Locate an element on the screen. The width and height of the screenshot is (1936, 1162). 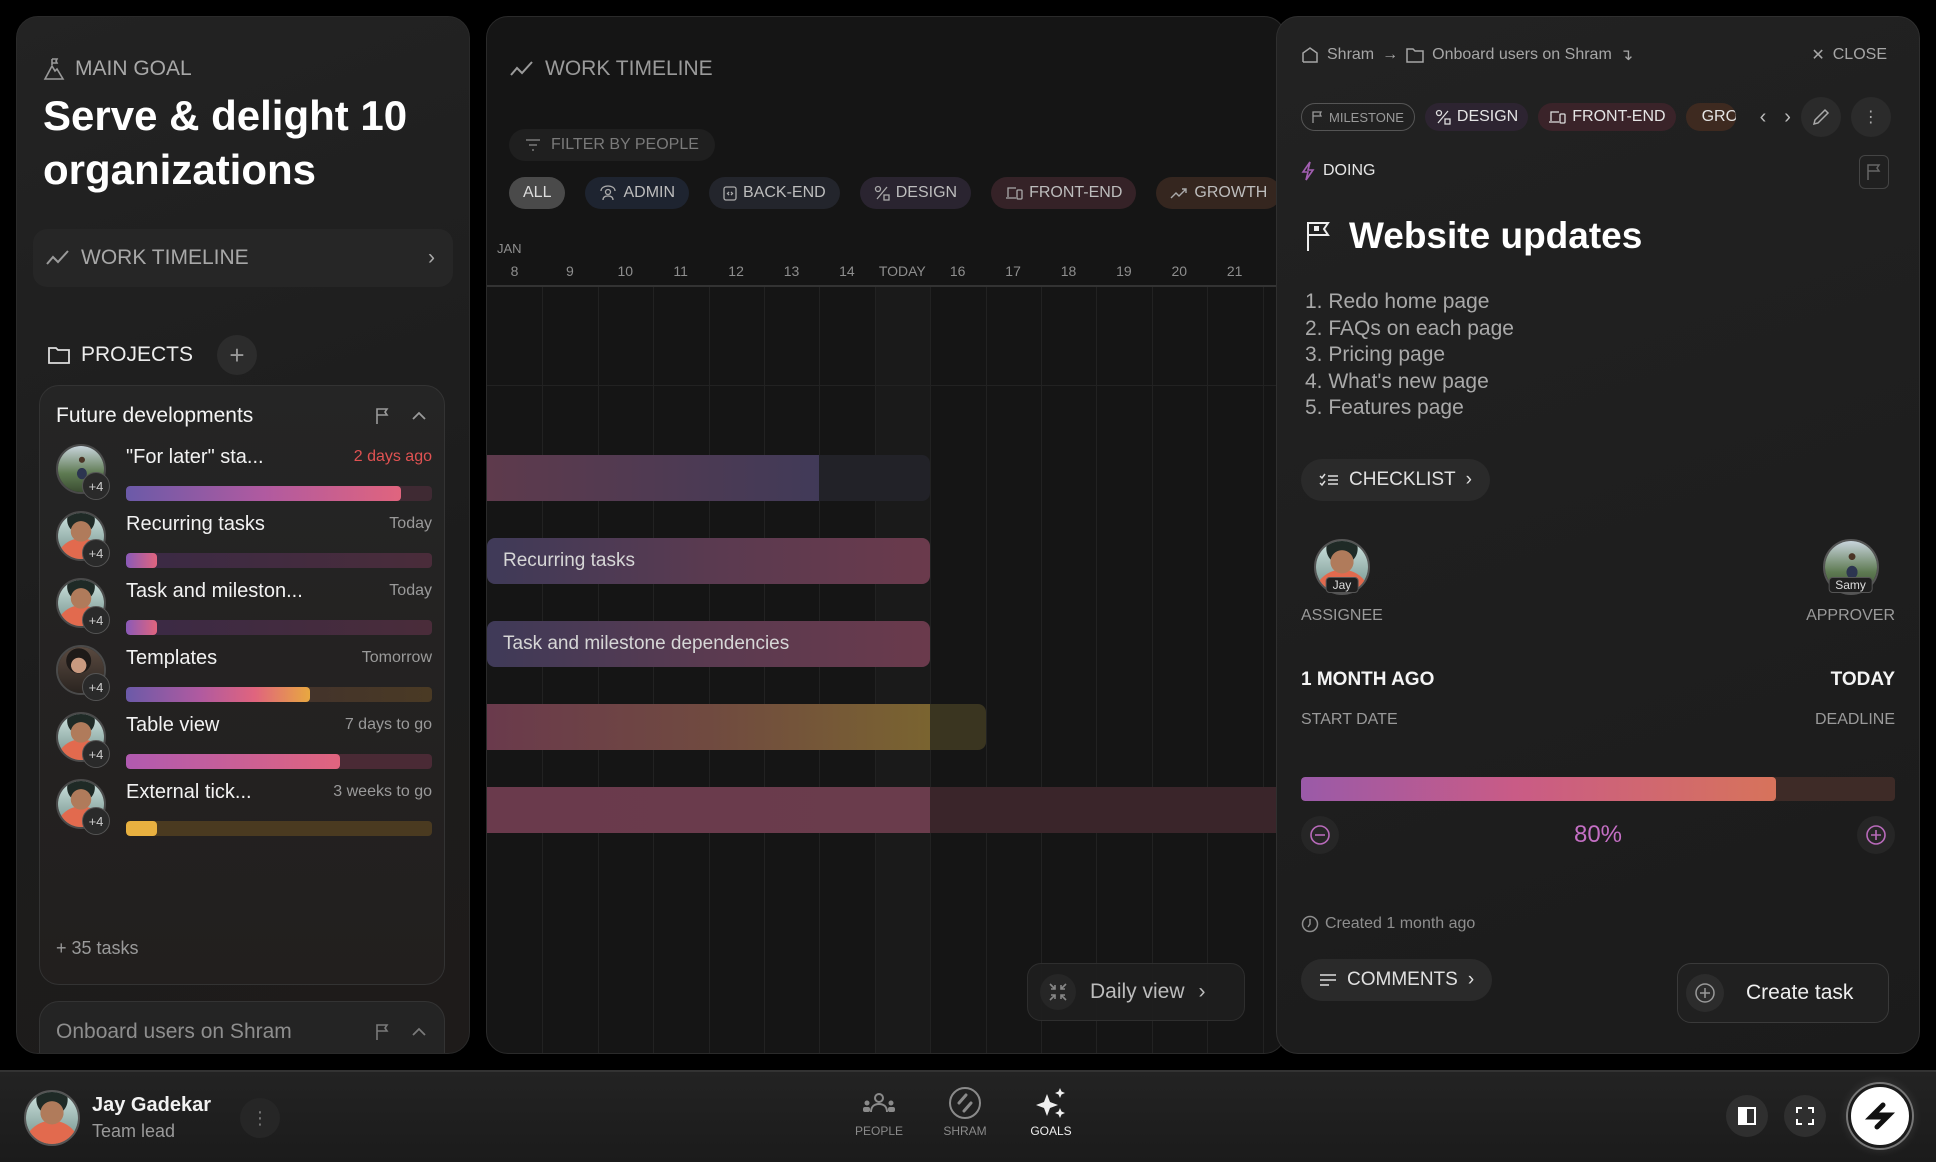
task-row: +4 Task and mileston... Today is located at coordinates (244, 613).